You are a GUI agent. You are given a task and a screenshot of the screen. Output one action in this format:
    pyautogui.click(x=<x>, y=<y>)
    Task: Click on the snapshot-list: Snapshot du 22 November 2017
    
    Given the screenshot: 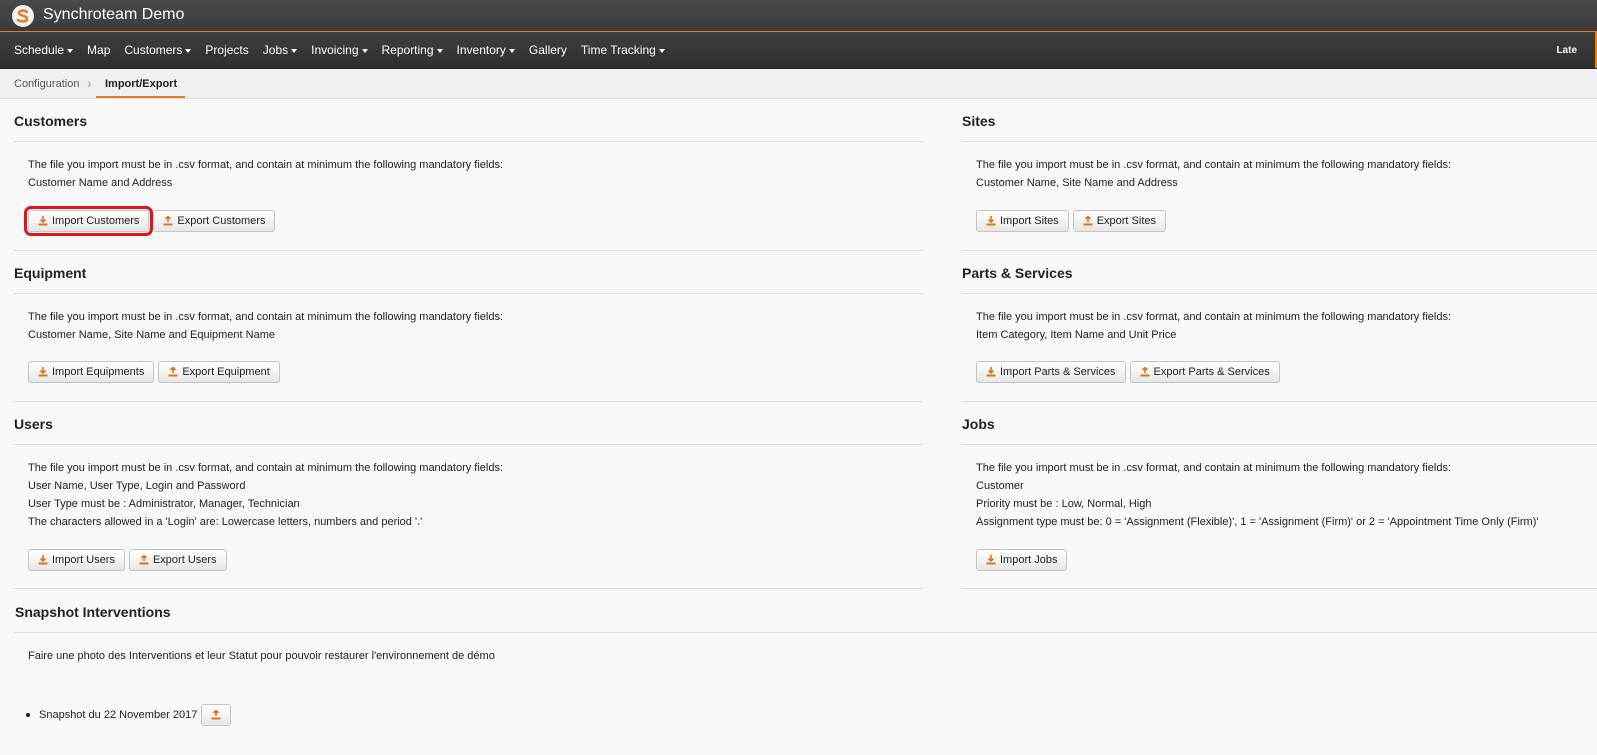 What is the action you would take?
    pyautogui.click(x=129, y=715)
    